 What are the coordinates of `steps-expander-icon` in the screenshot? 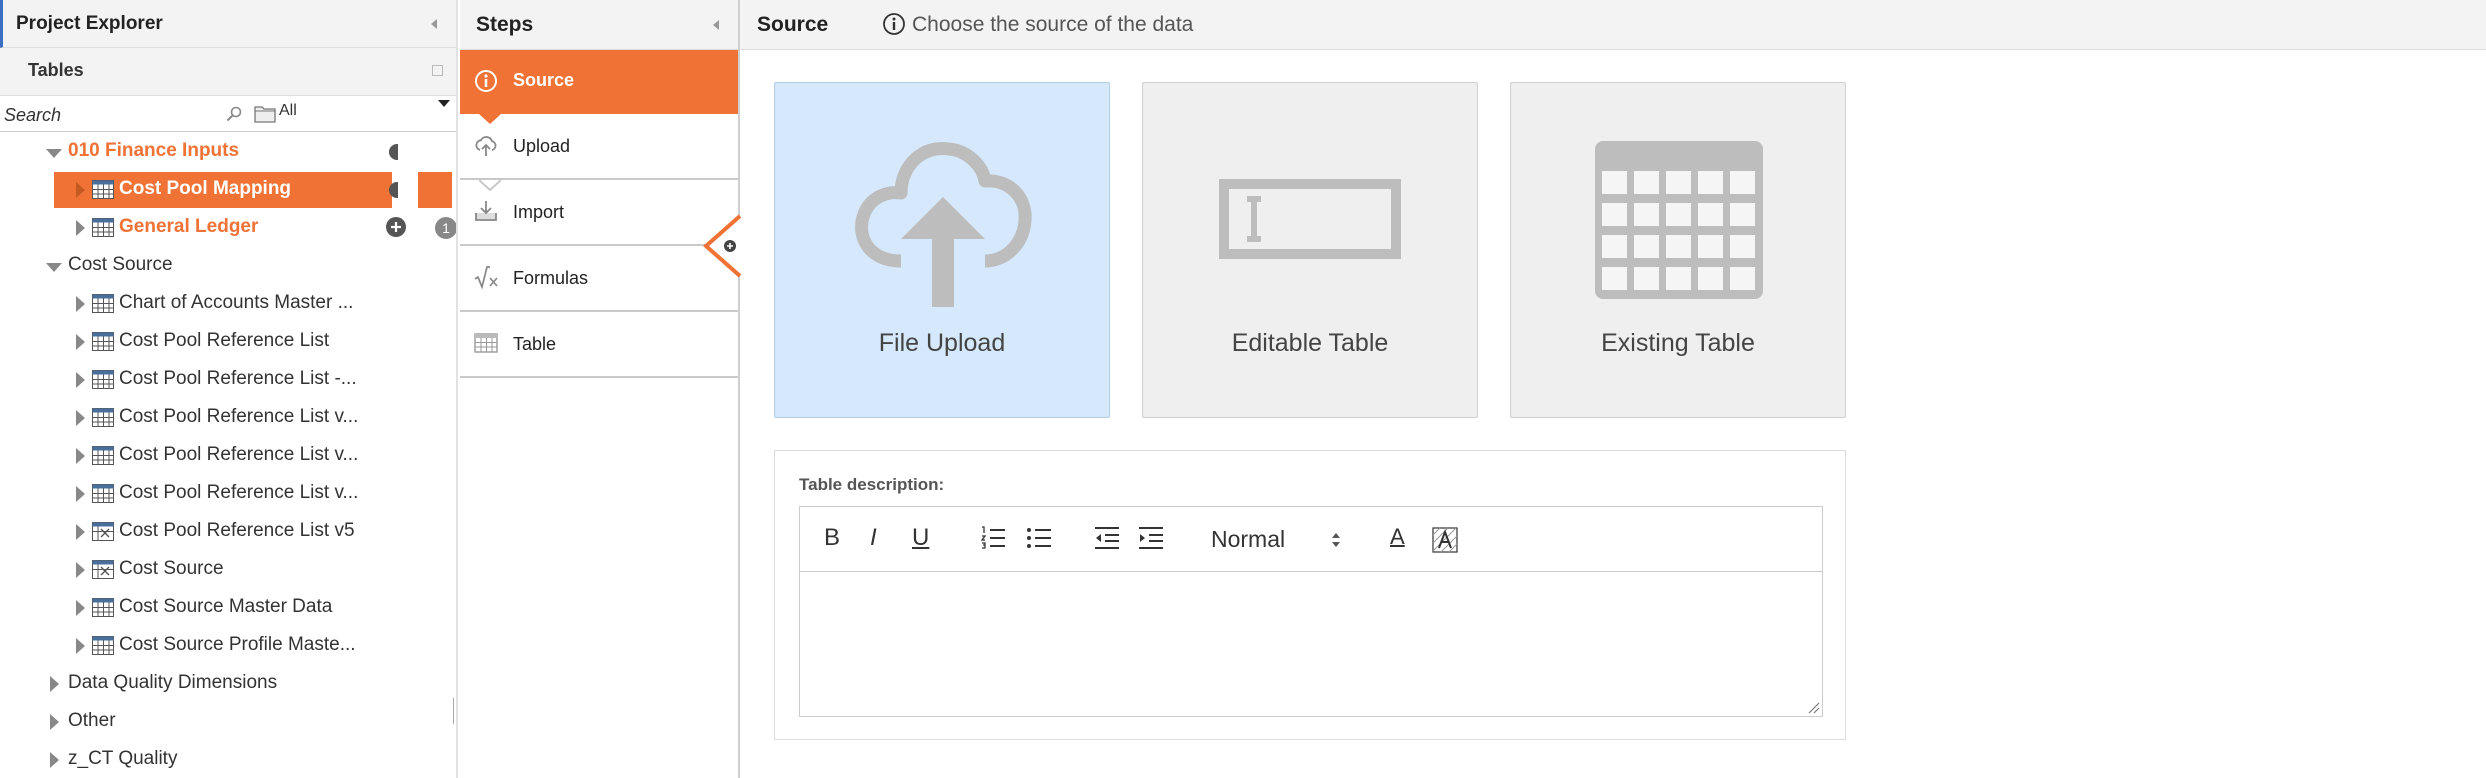 It's located at (721, 246).